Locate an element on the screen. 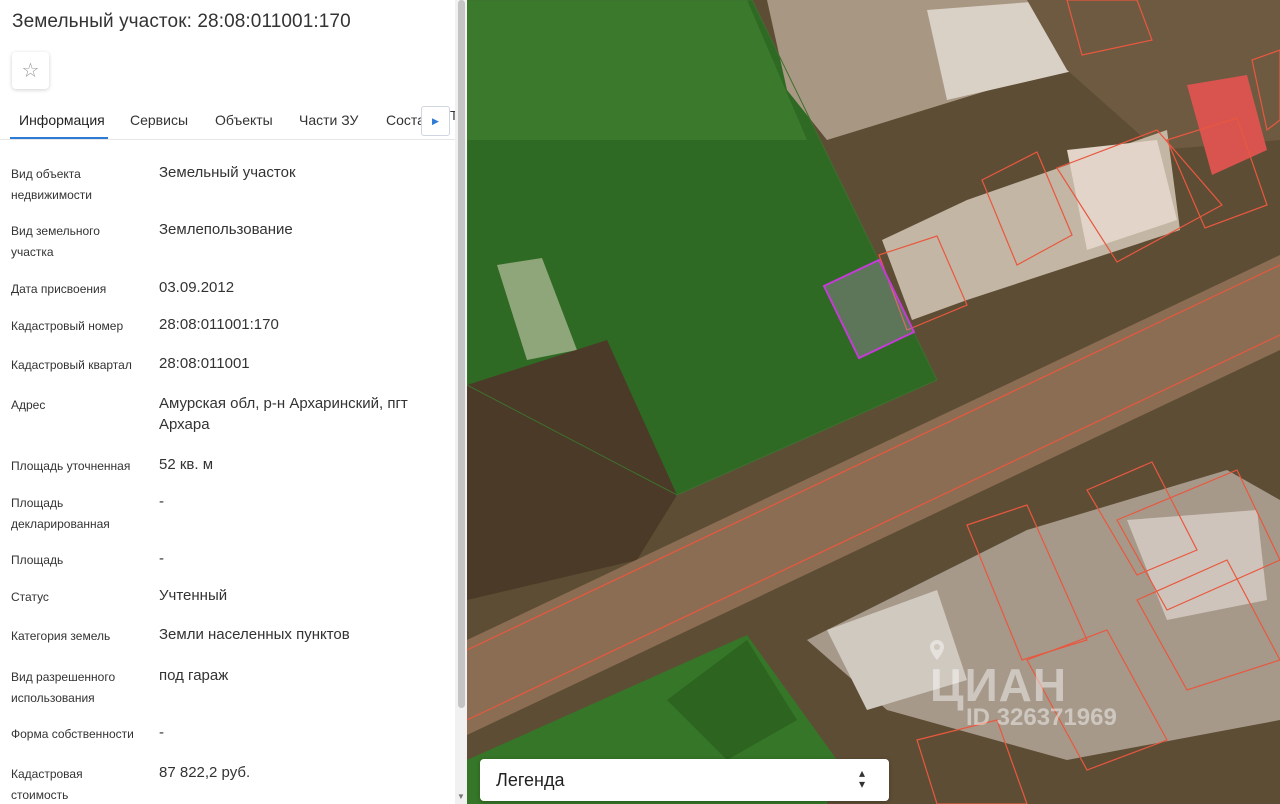 This screenshot has width=1280, height=804. row-value: 03.09.2012 is located at coordinates (197, 287).